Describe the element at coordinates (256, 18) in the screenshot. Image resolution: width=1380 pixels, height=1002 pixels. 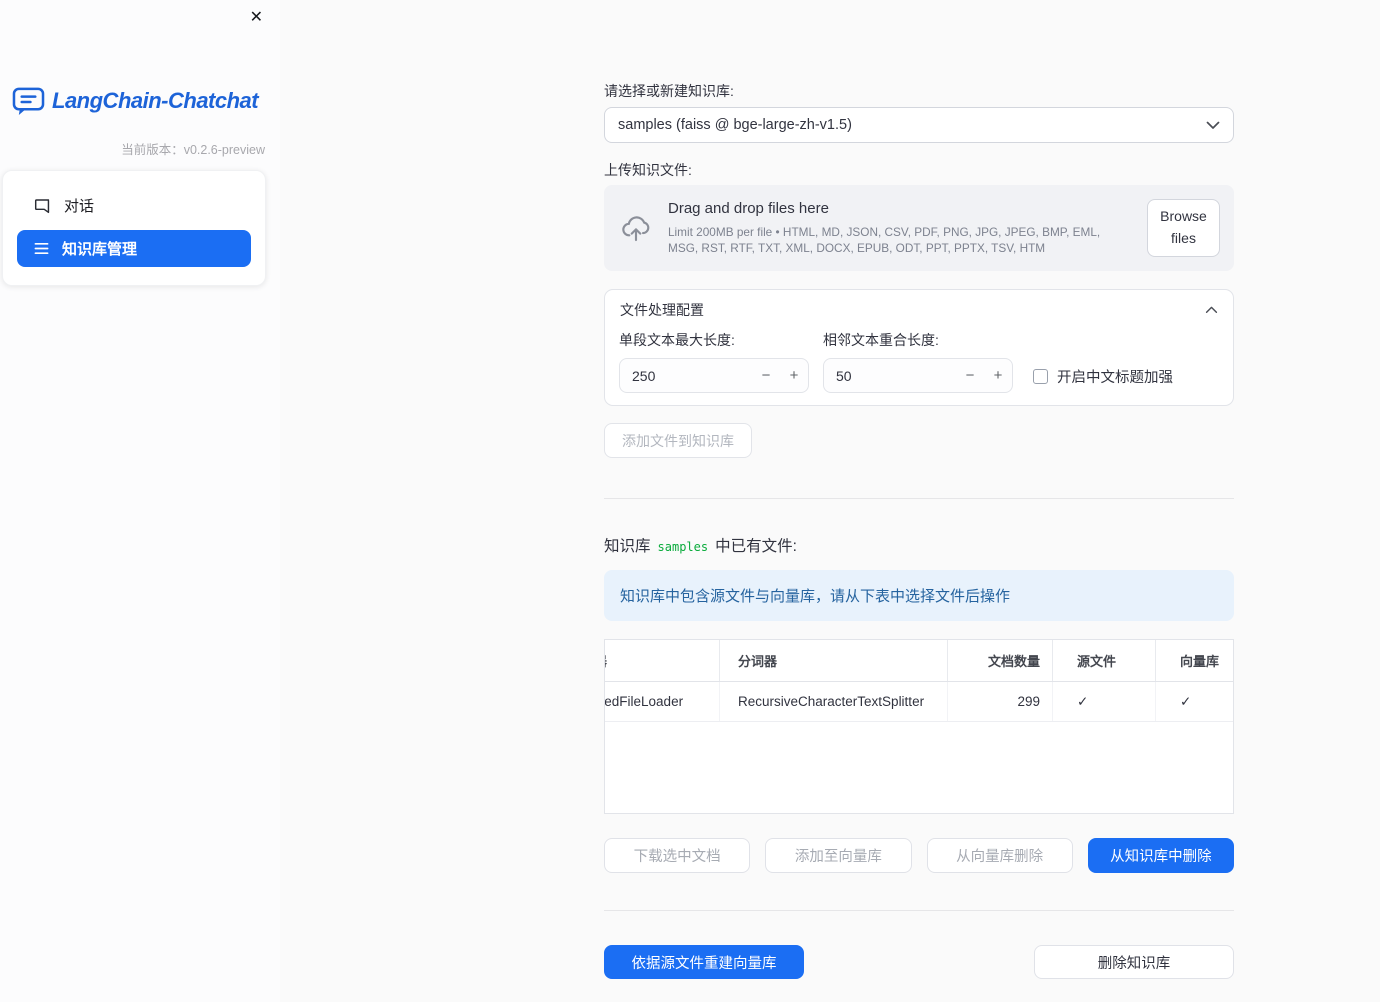
I see `sidebar-close-icon: ✕` at that location.